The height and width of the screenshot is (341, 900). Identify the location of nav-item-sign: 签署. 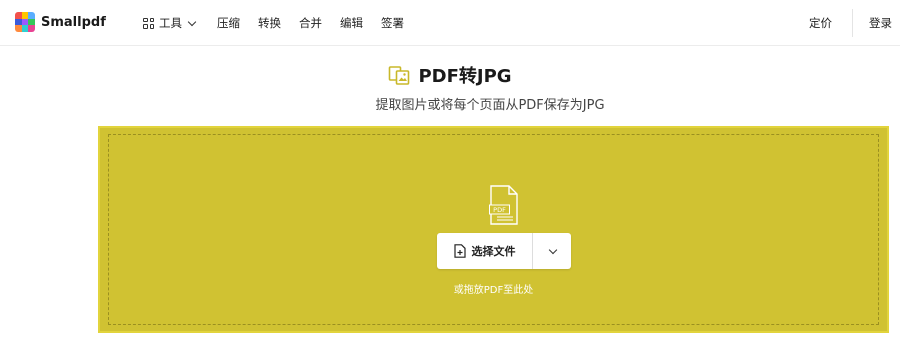
(392, 23).